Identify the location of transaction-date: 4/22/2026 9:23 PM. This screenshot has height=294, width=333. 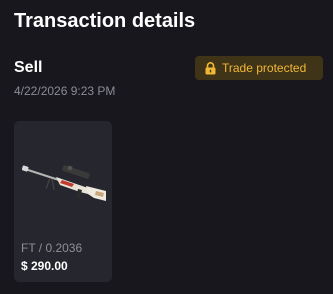
(65, 91).